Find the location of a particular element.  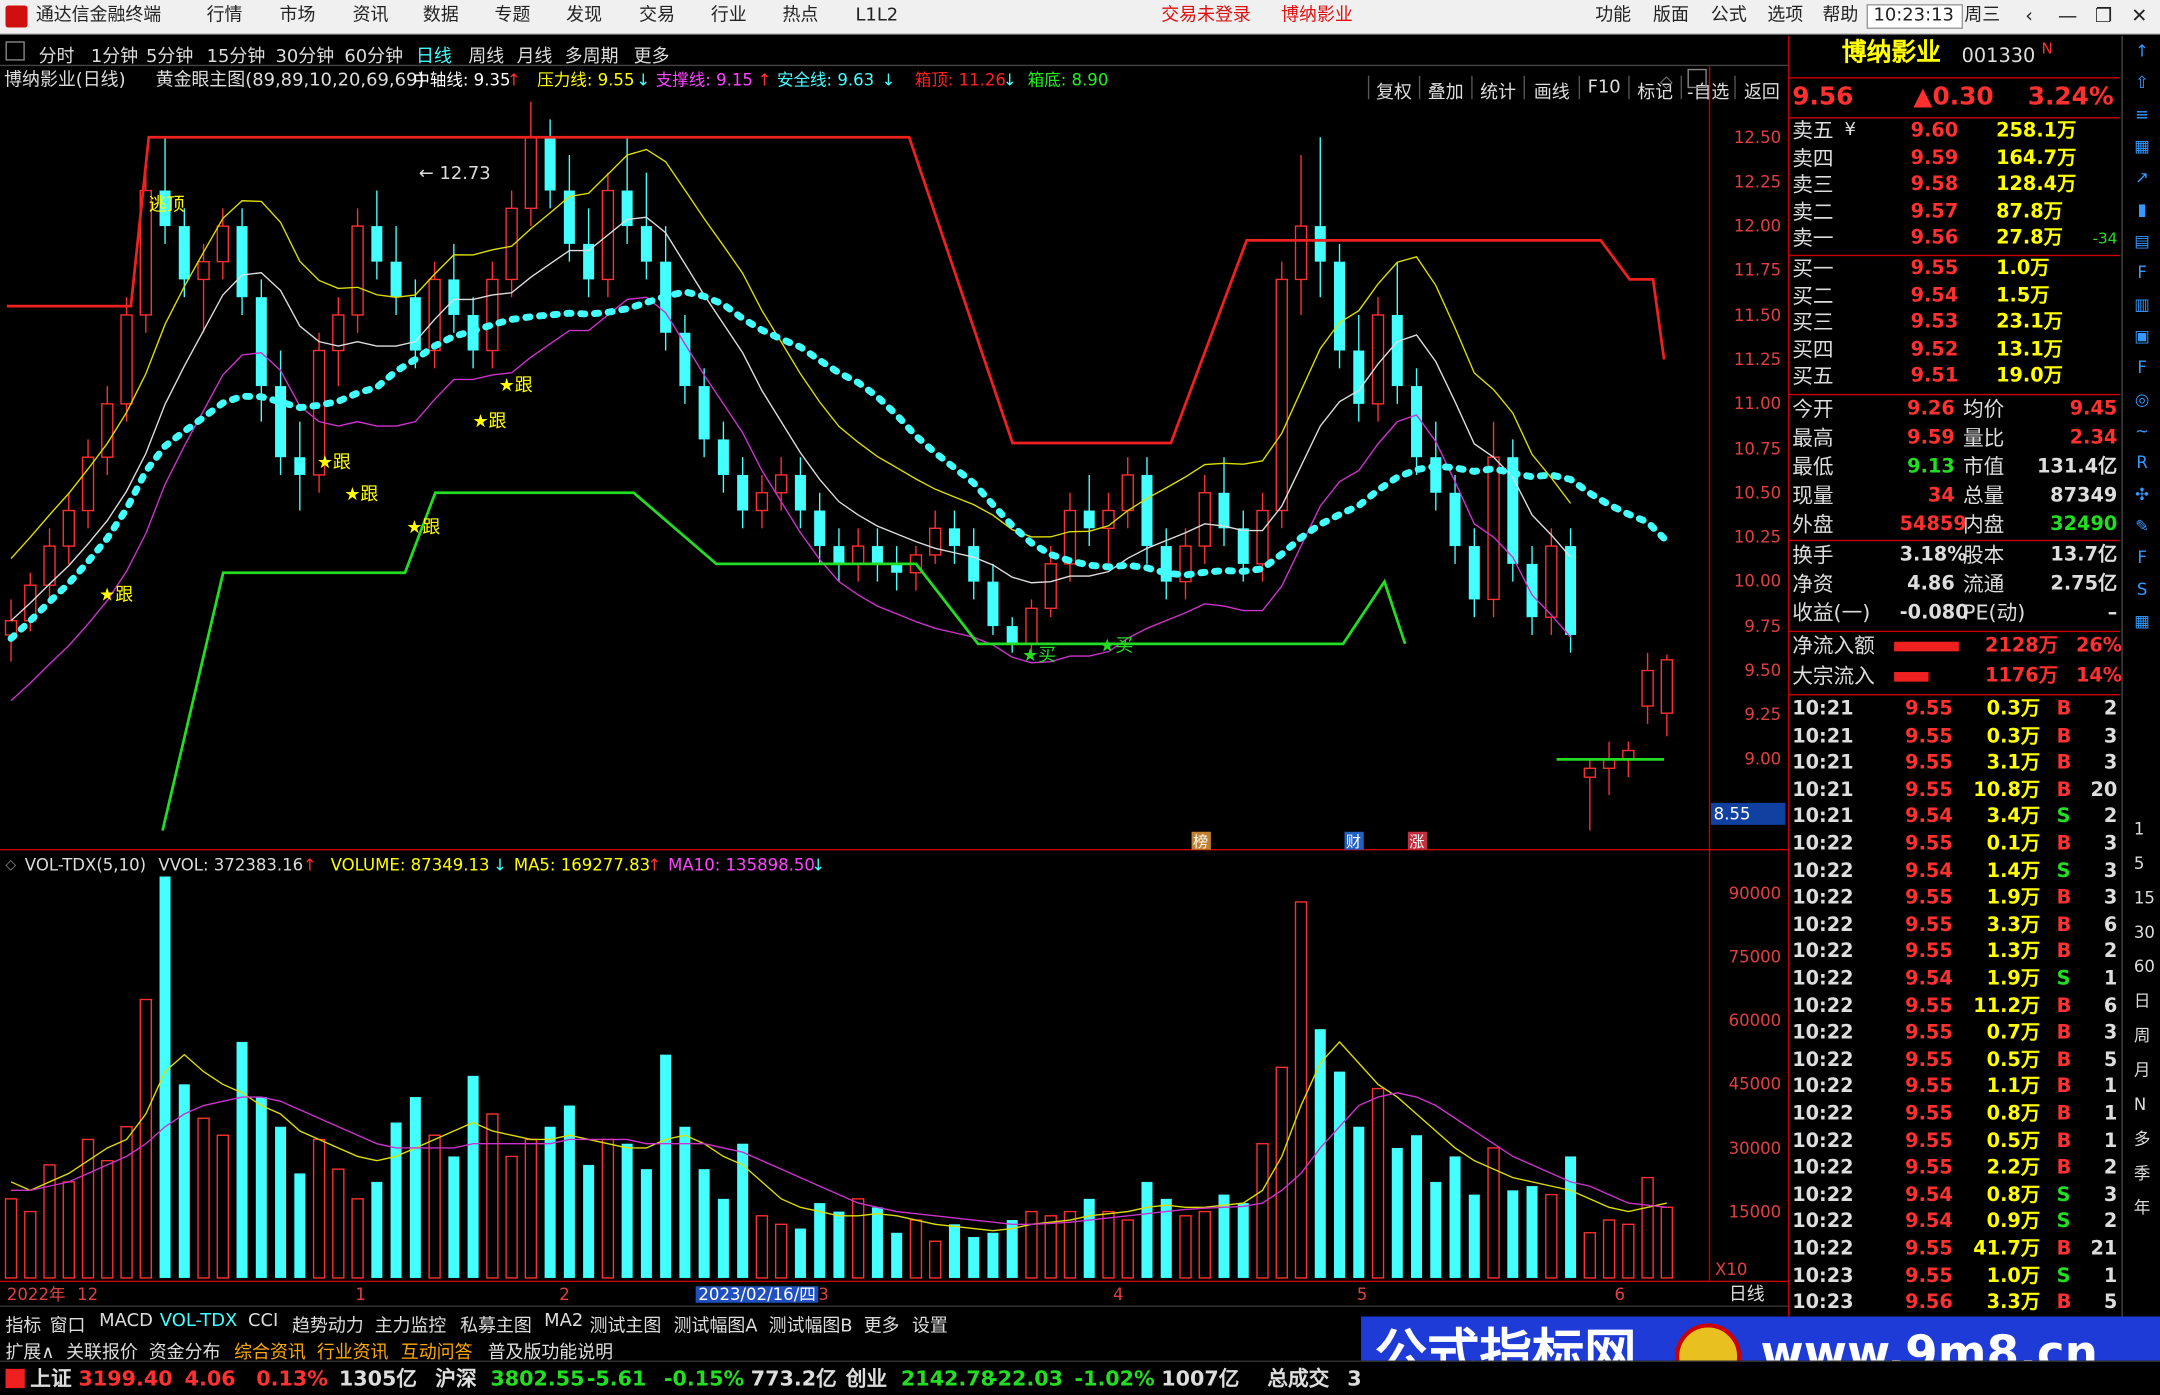

ask-price: 9.60 is located at coordinates (1935, 130).